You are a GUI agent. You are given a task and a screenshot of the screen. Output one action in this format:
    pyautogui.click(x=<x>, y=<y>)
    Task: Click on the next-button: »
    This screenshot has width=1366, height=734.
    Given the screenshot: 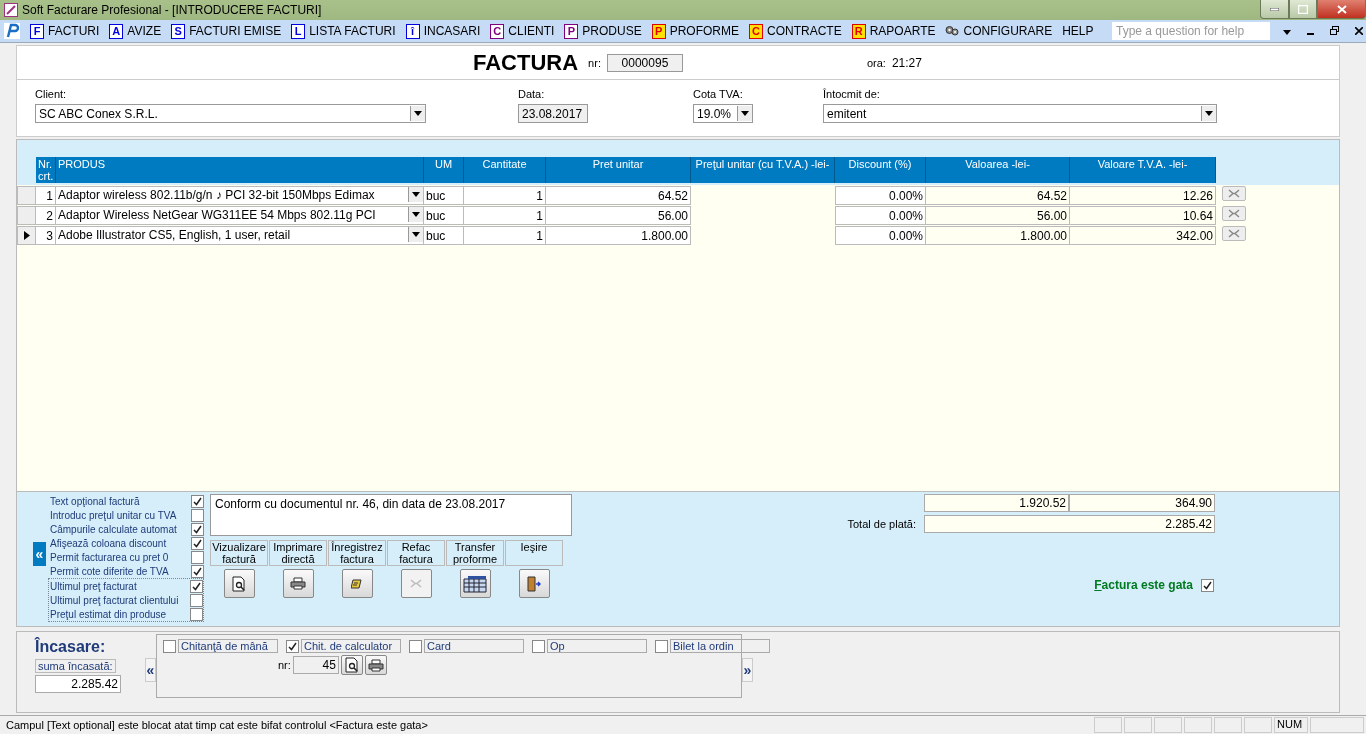 What is the action you would take?
    pyautogui.click(x=747, y=670)
    